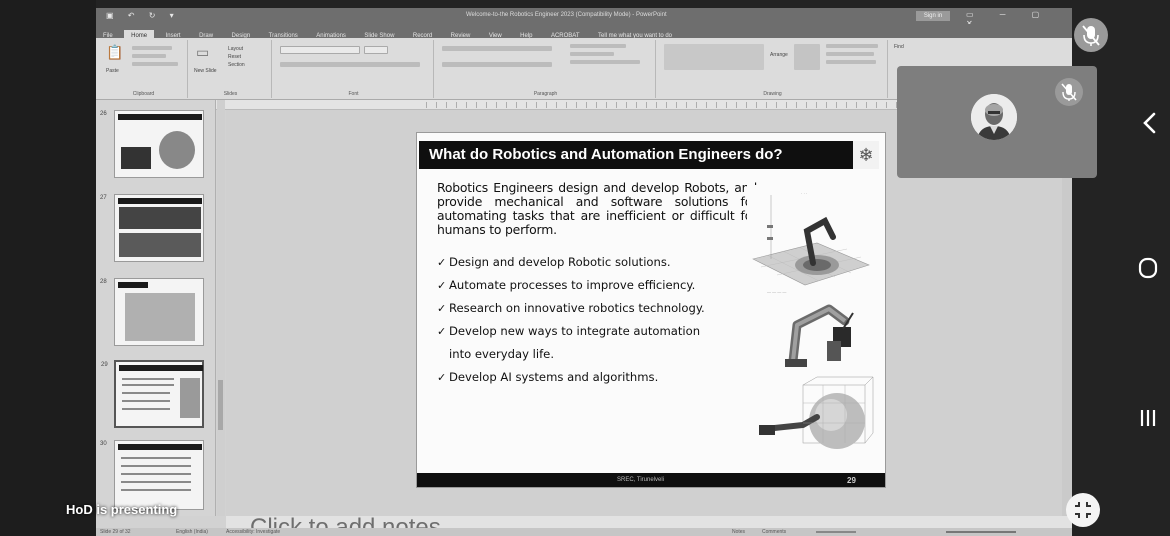 The image size is (1170, 536). What do you see at coordinates (192, 532) in the screenshot?
I see `language-status: English (India)` at bounding box center [192, 532].